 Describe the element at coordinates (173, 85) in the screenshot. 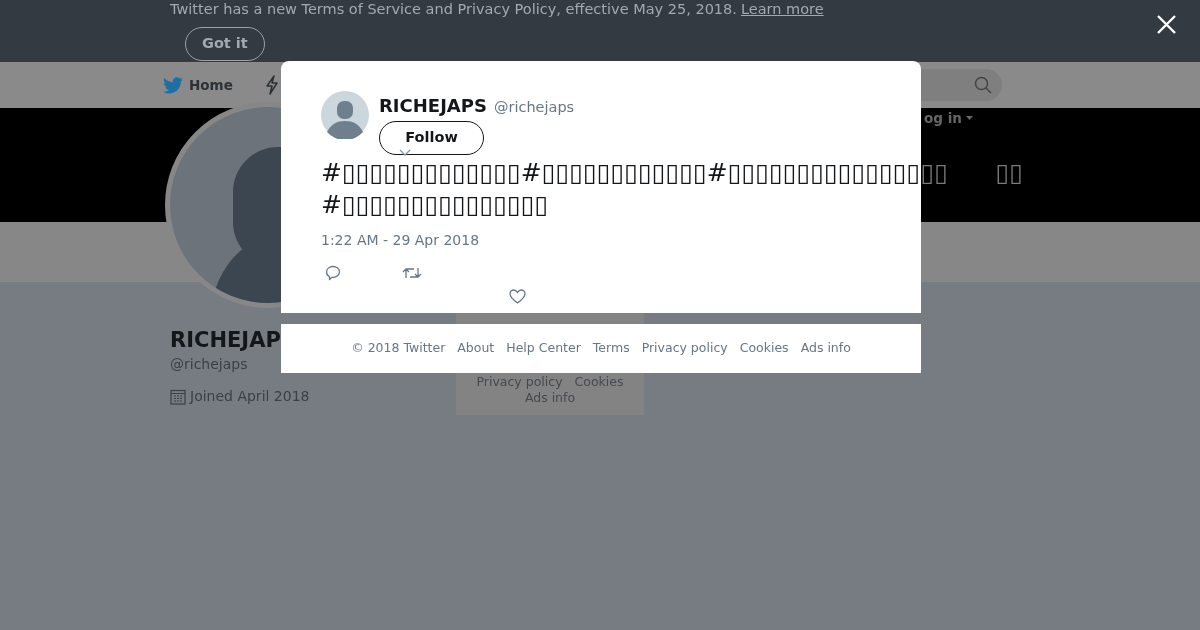

I see `bird-icon` at that location.